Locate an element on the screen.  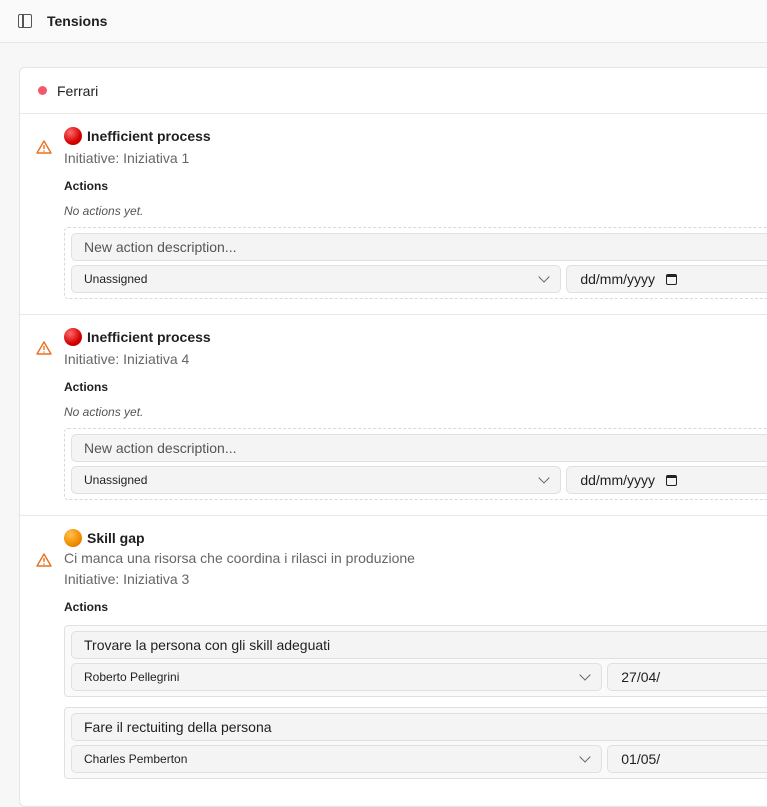
assignee-value: Charles Pemberton is located at coordinates (136, 759).